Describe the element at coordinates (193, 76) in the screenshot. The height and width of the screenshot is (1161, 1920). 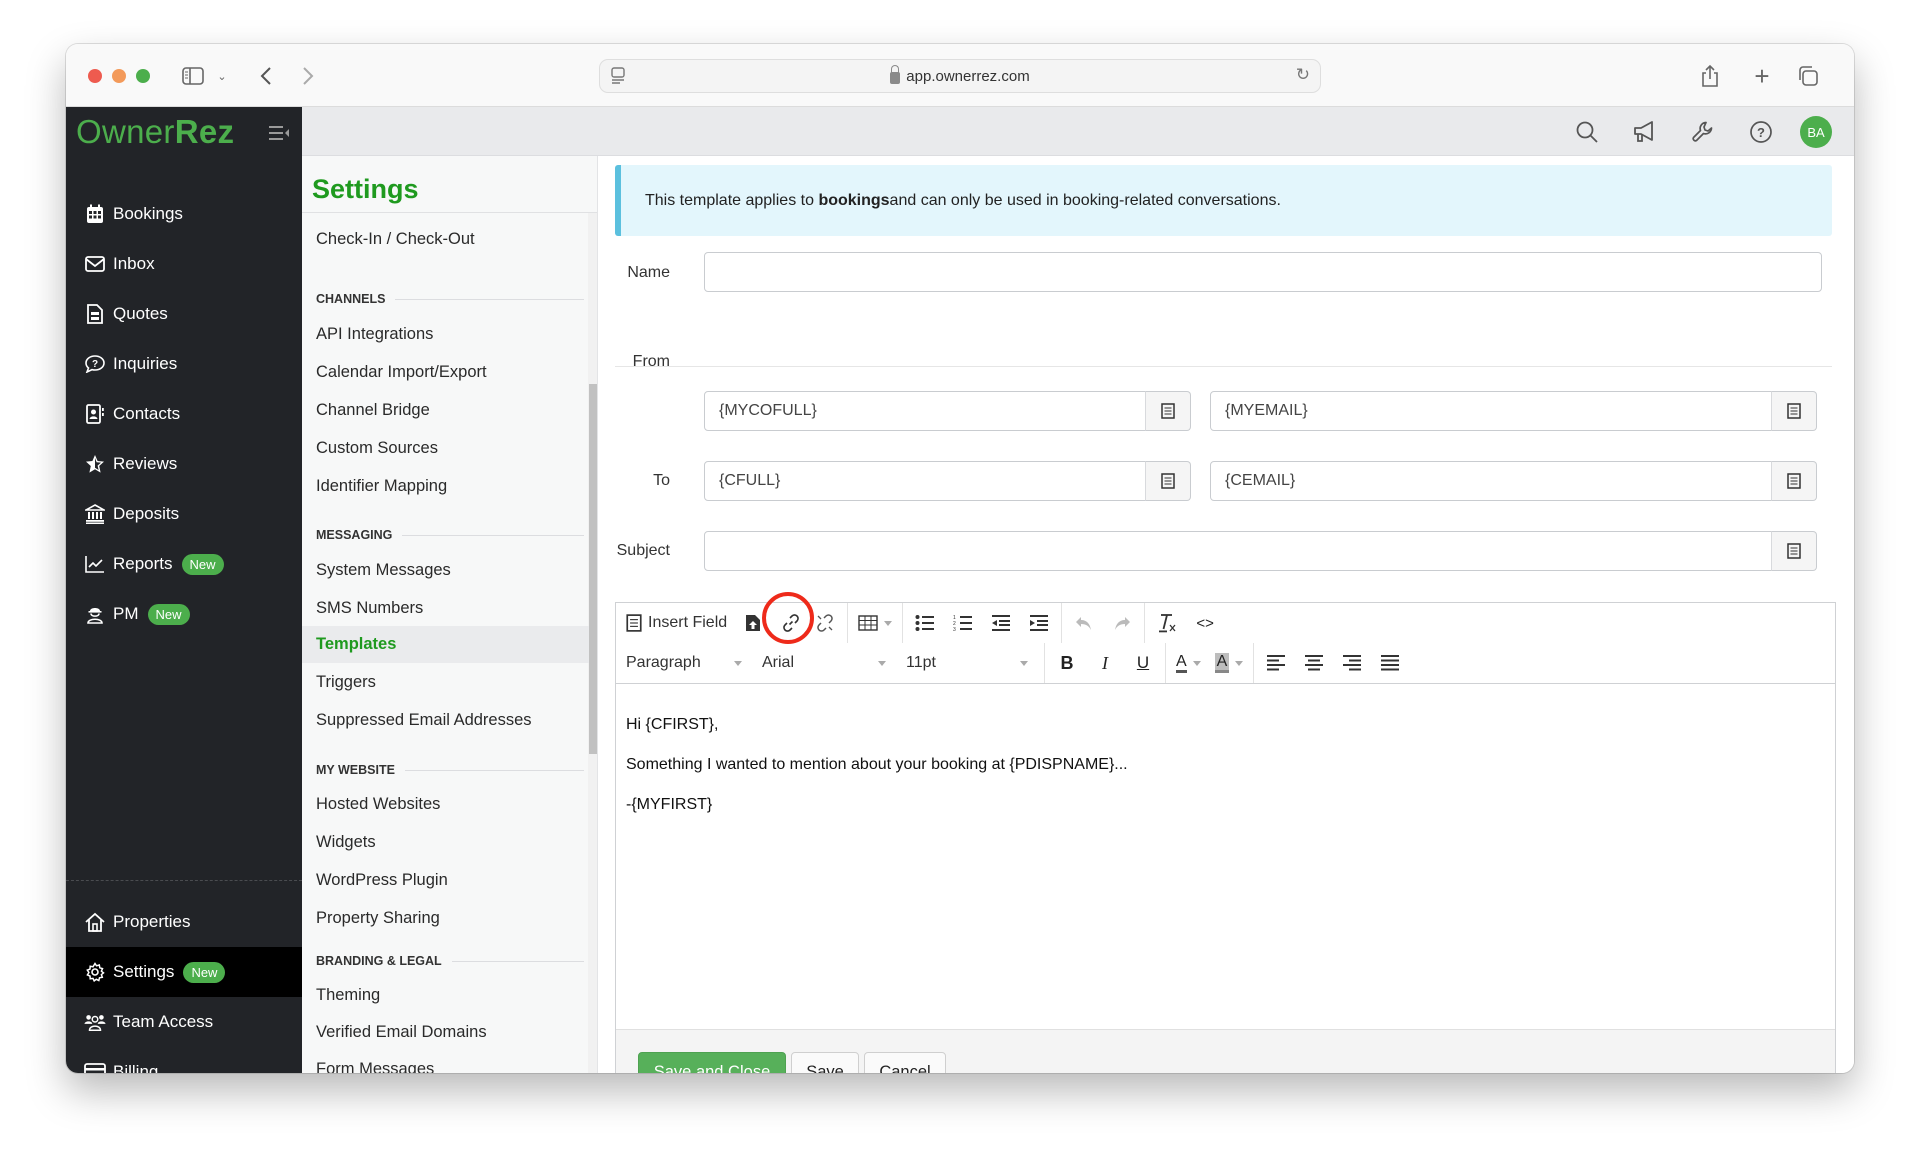
I see `sidebar-toggle-icon` at that location.